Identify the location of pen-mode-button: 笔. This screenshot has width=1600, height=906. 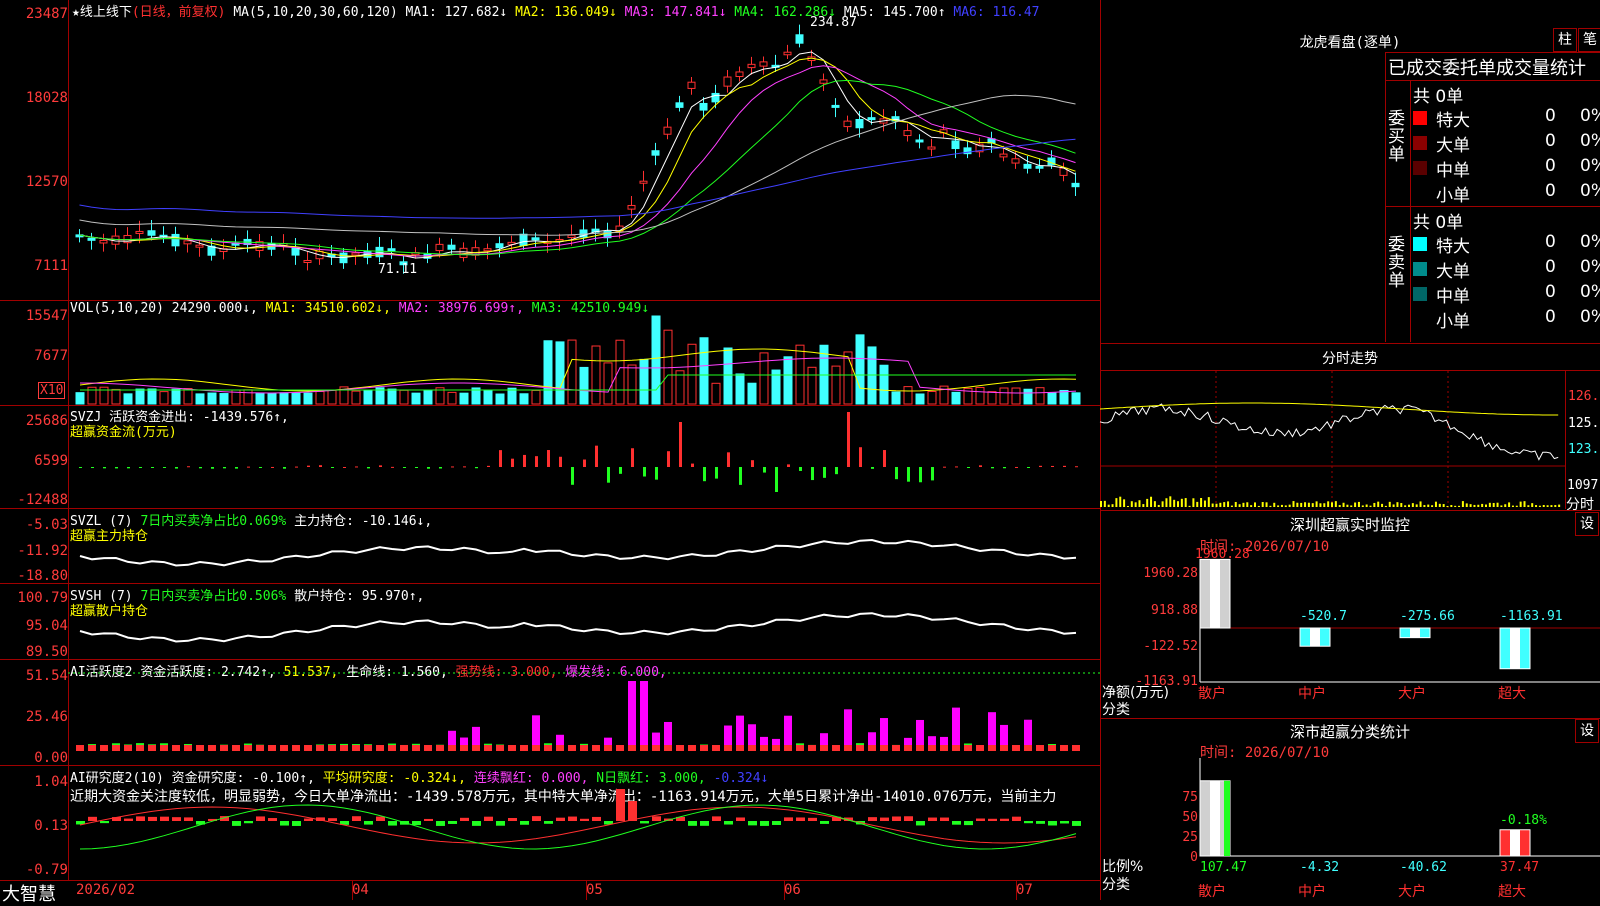
(1589, 40).